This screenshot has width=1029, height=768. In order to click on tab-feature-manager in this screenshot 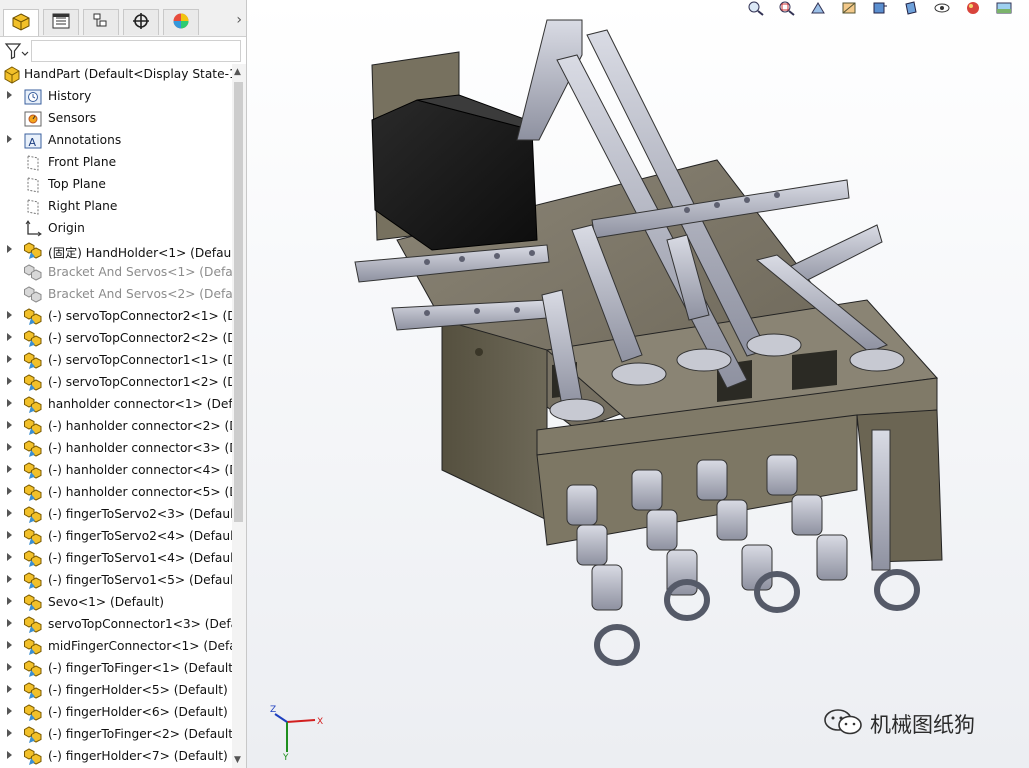, I will do `click(21, 22)`.